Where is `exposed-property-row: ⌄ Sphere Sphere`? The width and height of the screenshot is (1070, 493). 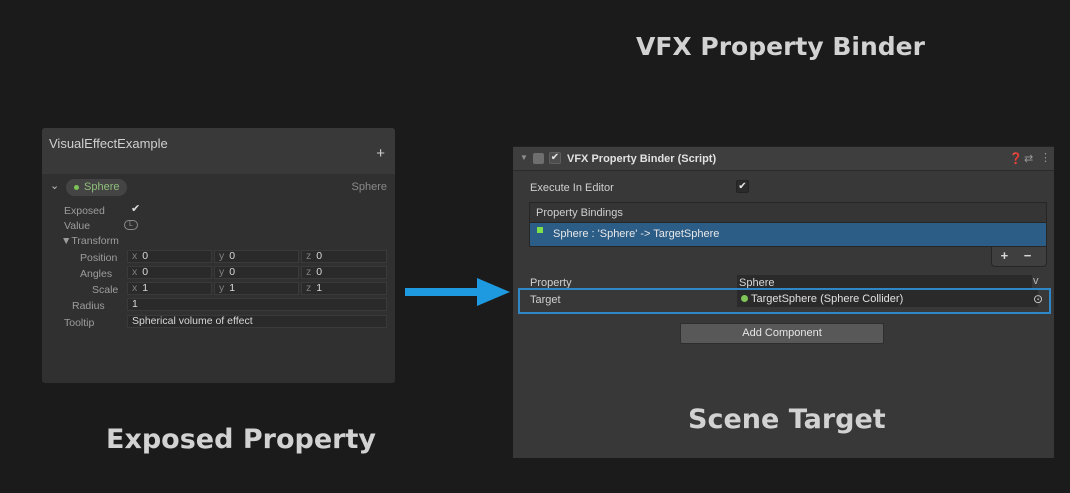
exposed-property-row: ⌄ Sphere Sphere is located at coordinates (222, 188).